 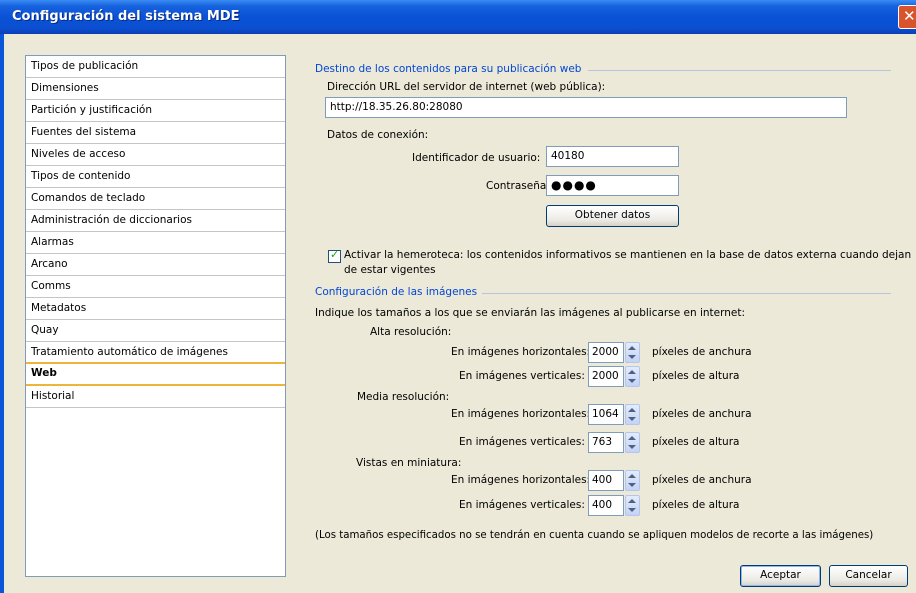 I want to click on cancel-button: Cancelar, so click(x=868, y=576).